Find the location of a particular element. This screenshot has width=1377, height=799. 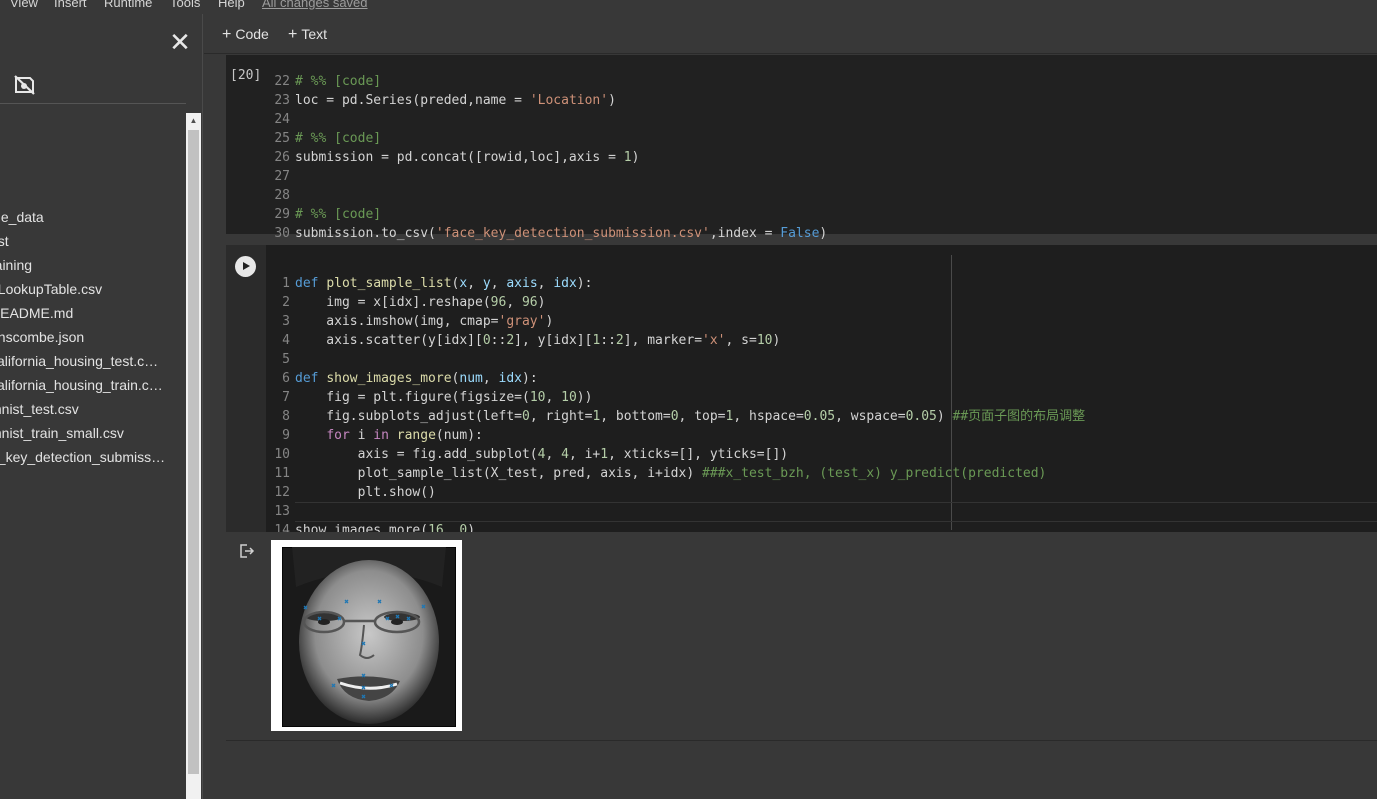

menu-help: Help is located at coordinates (231, 5).